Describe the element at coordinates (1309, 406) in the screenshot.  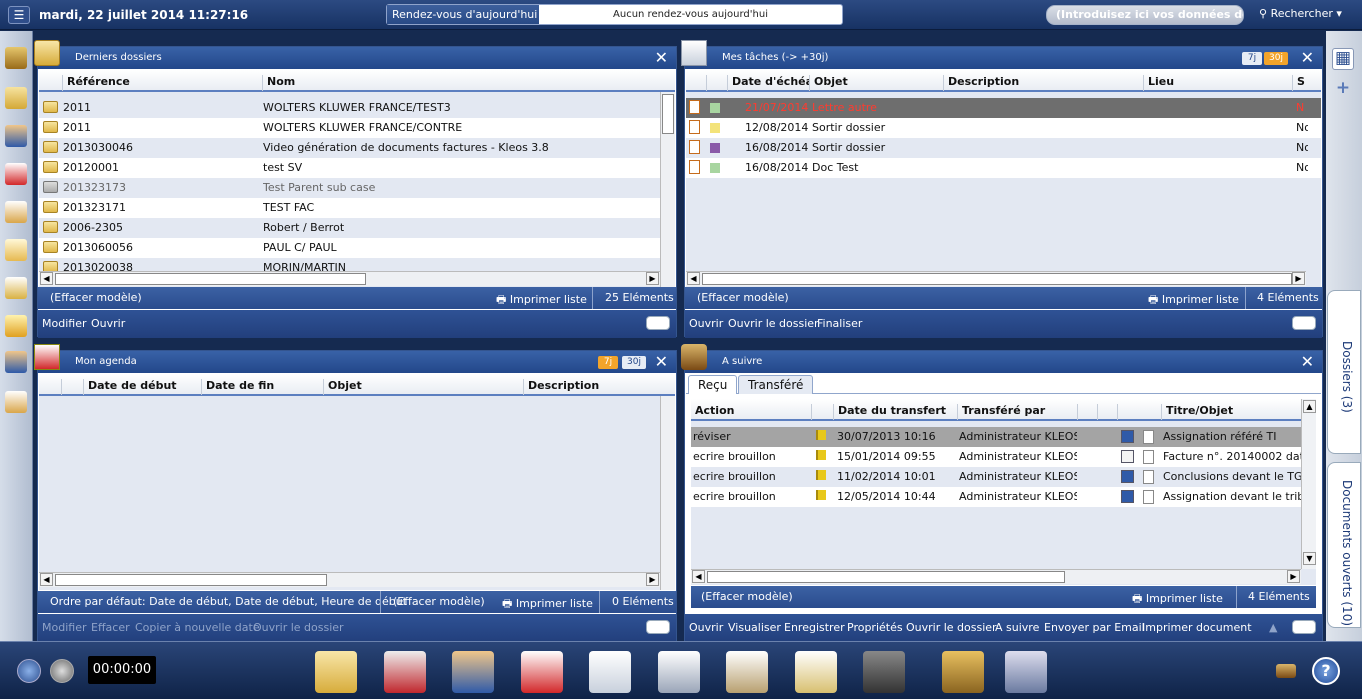
I see `scroll-up-icon: ▲` at that location.